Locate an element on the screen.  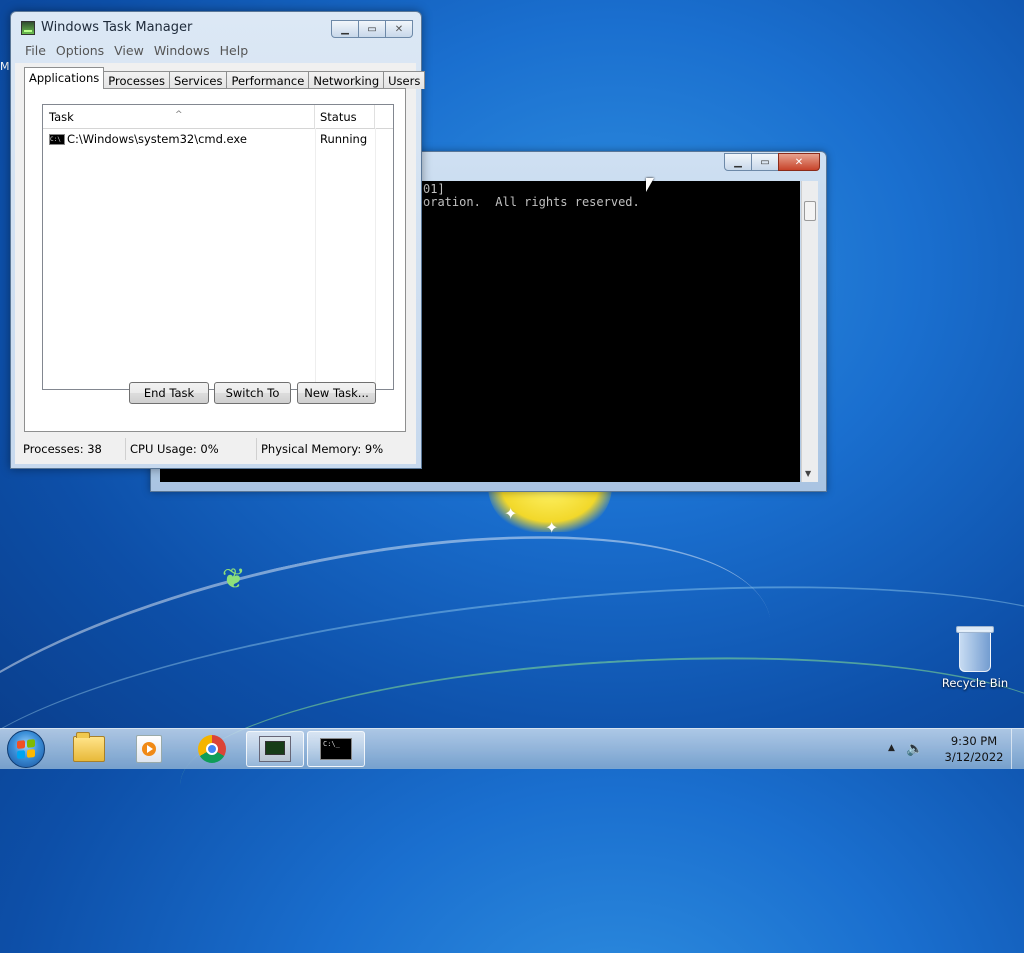
row-task-name: C:\Windows\system32\cmd.exe is located at coordinates (157, 139).